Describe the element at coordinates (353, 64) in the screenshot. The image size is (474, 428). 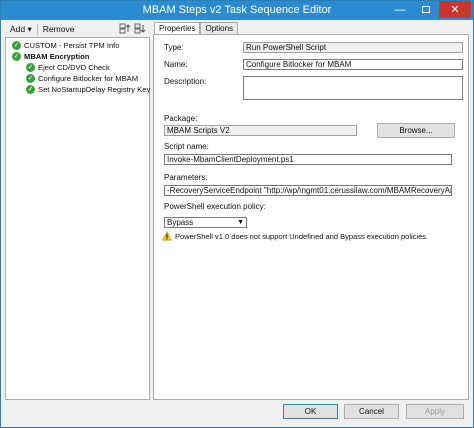
I see `name-input: Configure Bitlocker for MBAM` at that location.